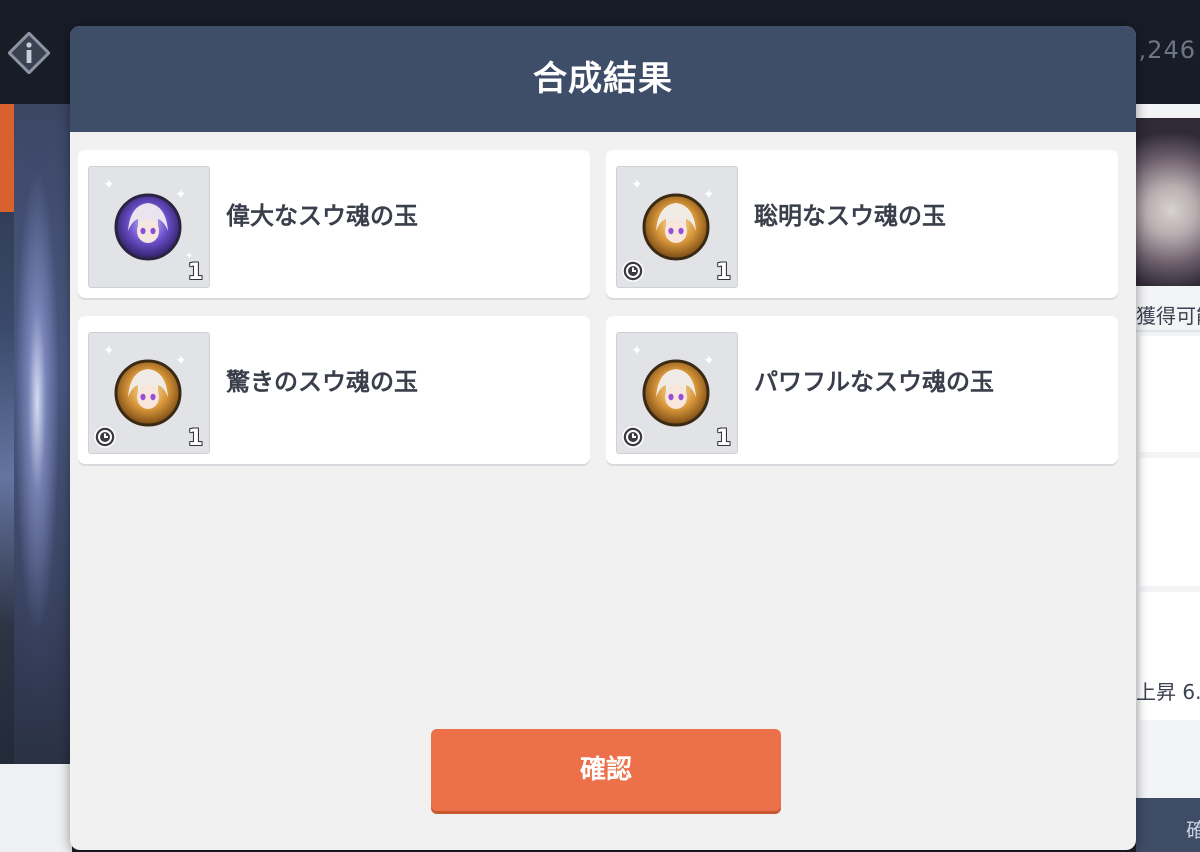 This screenshot has height=852, width=1200. Describe the element at coordinates (874, 382) in the screenshot. I see `item-name: パワフルなスウ魂の玉` at that location.